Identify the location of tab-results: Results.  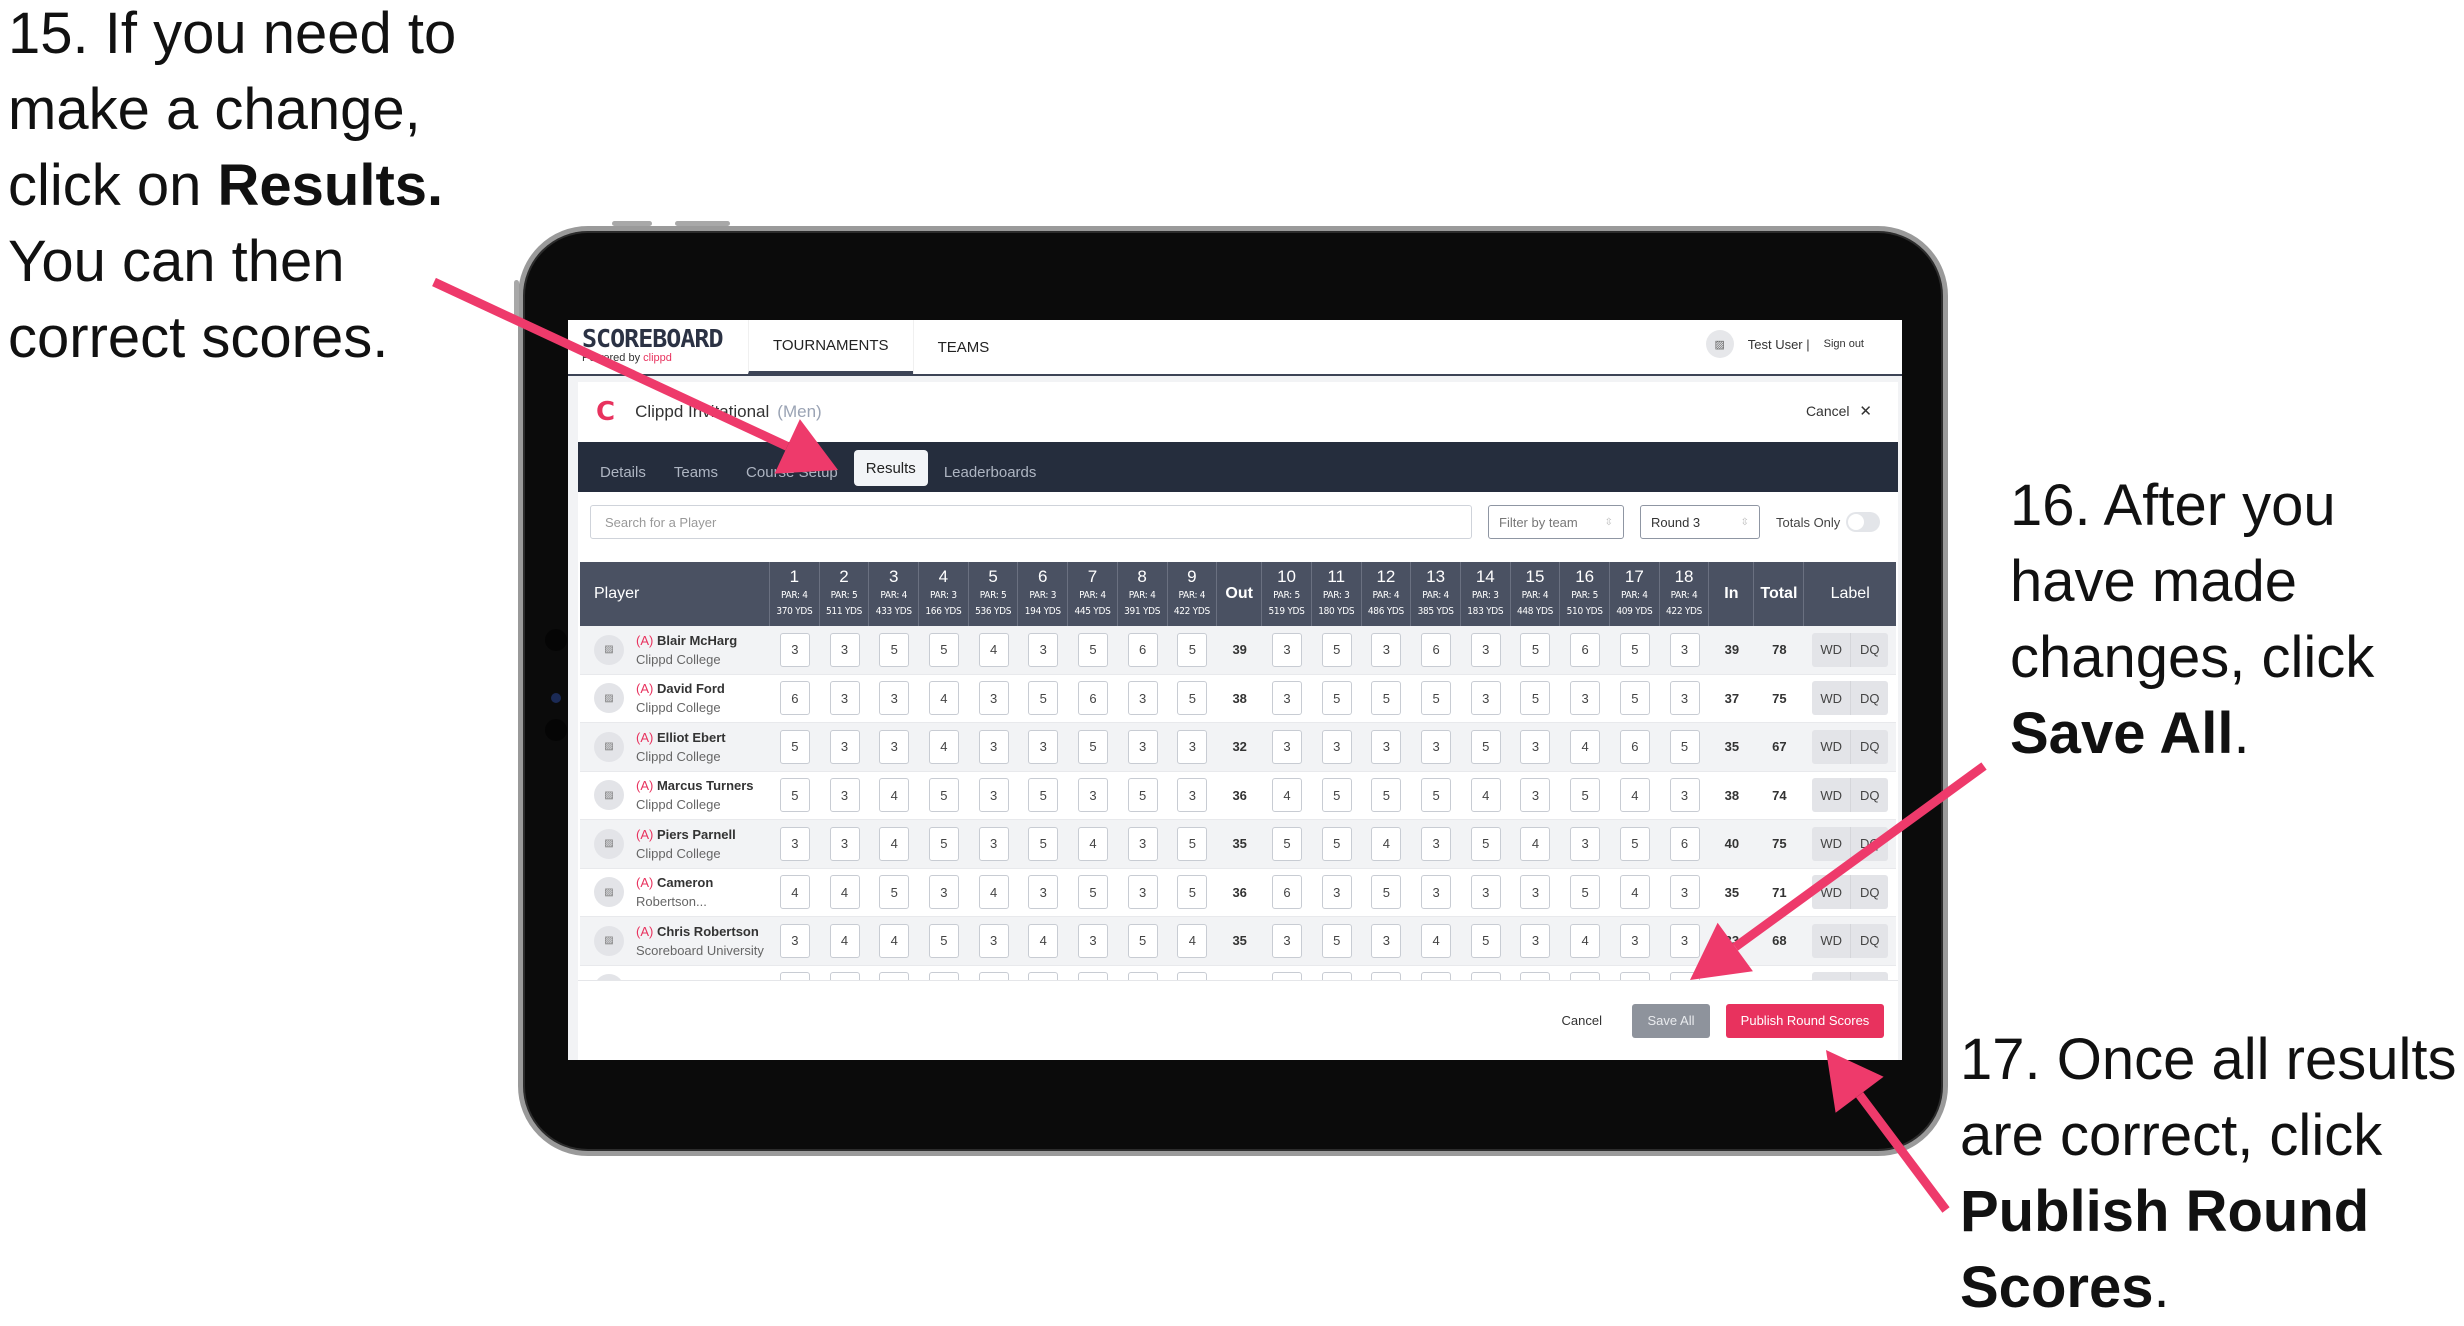
(890, 468).